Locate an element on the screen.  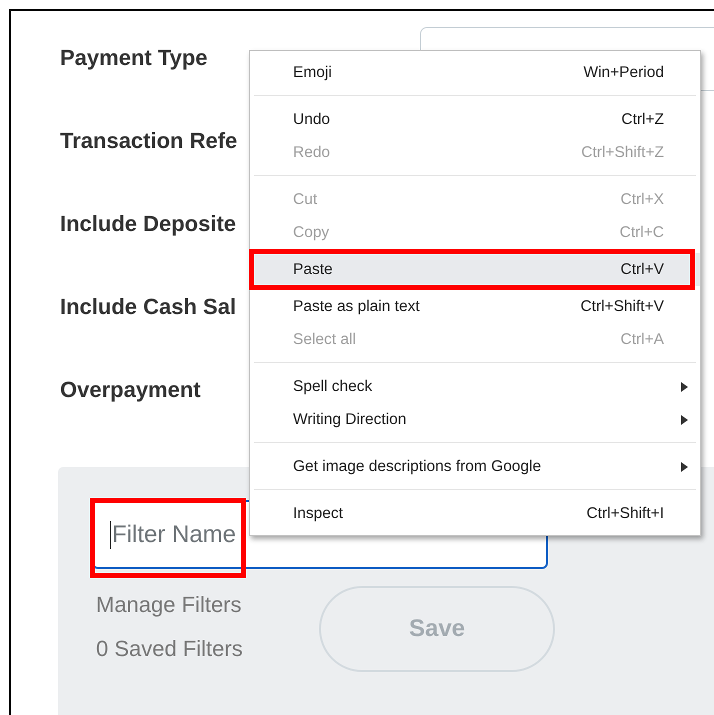
field-label: Payment Type is located at coordinates (134, 58).